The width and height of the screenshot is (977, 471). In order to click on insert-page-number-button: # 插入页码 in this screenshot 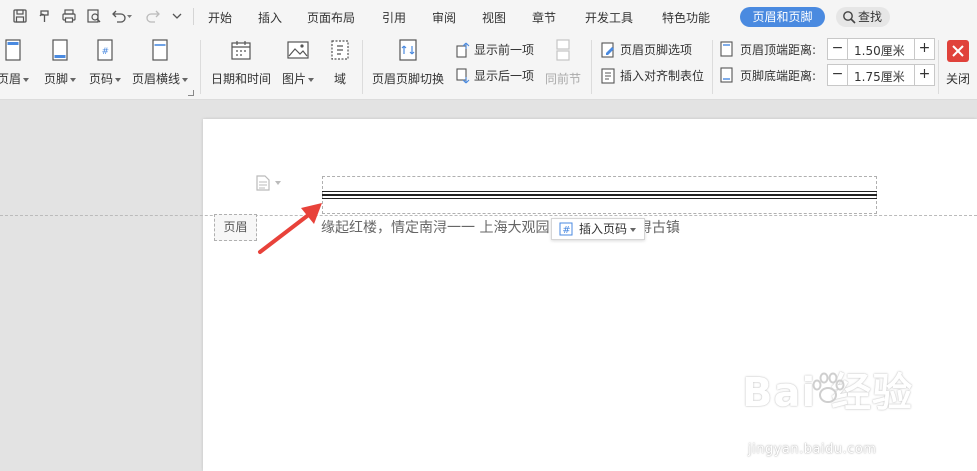, I will do `click(598, 229)`.